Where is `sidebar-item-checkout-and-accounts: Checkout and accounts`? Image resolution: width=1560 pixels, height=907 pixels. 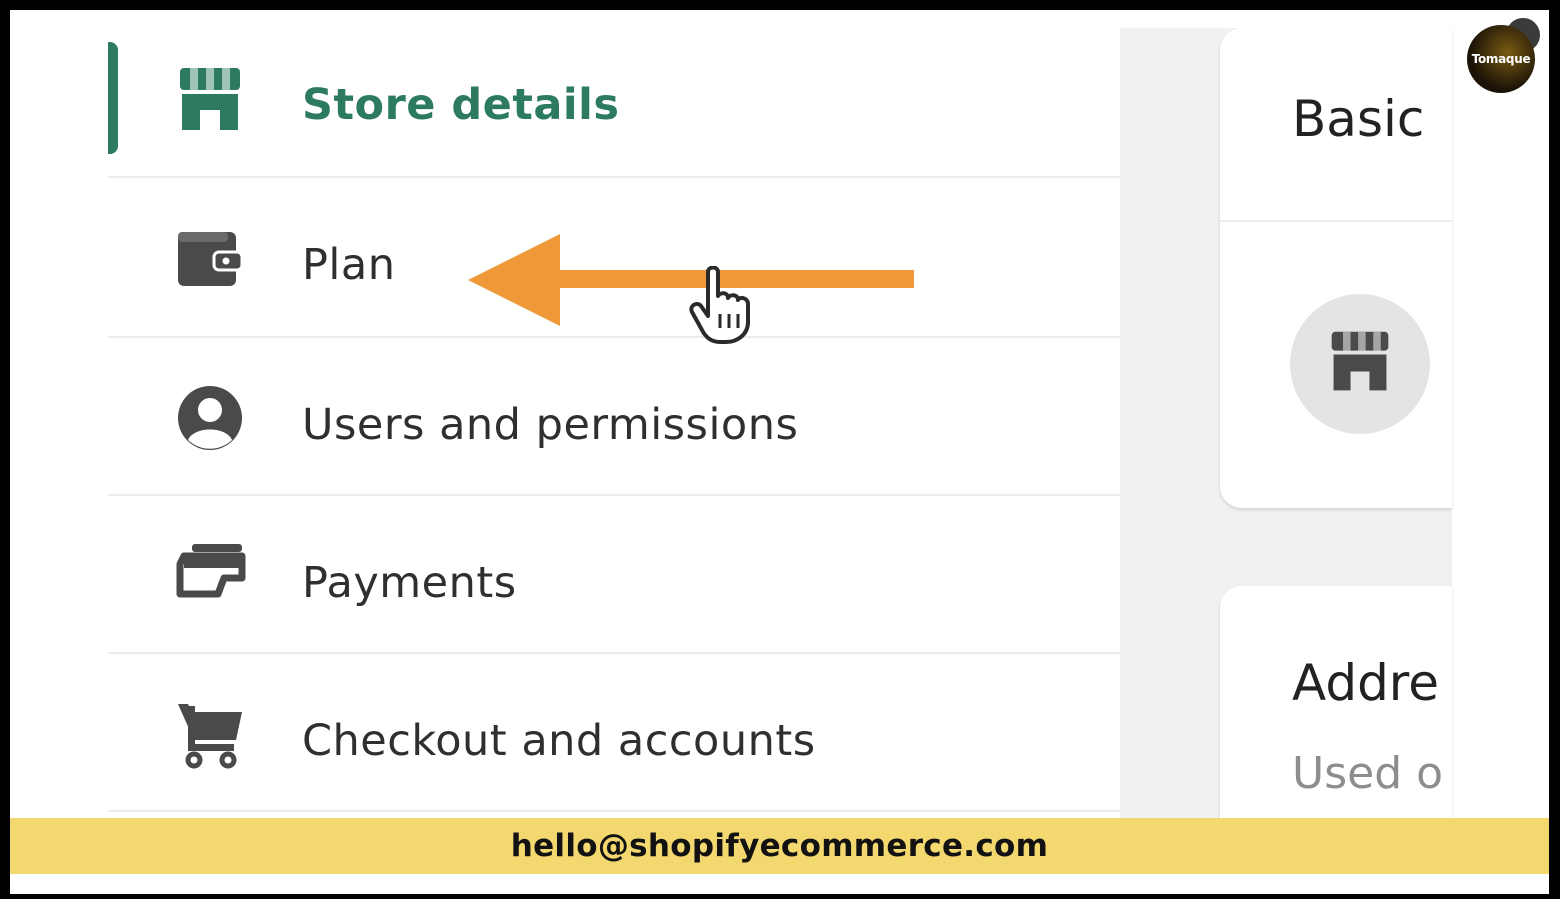 sidebar-item-checkout-and-accounts: Checkout and accounts is located at coordinates (614, 733).